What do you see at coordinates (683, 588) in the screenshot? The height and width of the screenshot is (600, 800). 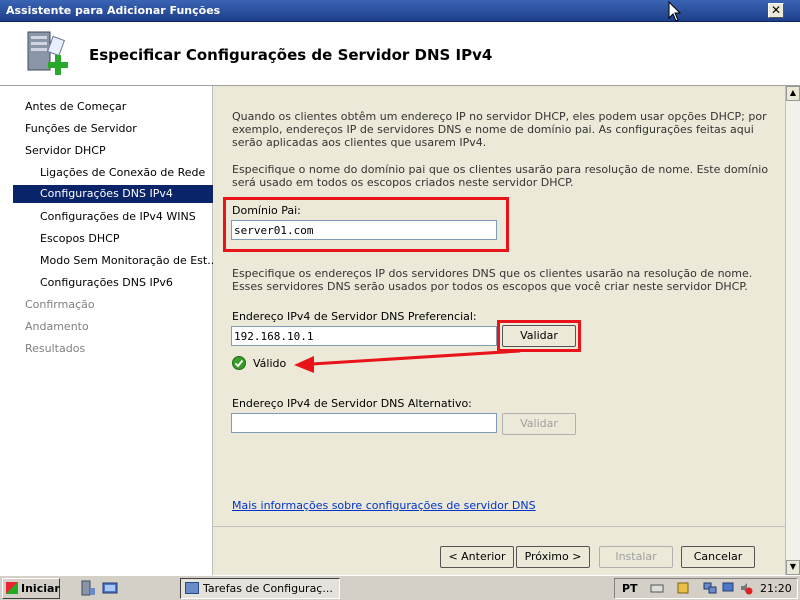 I see `server-manager-tray-icon` at bounding box center [683, 588].